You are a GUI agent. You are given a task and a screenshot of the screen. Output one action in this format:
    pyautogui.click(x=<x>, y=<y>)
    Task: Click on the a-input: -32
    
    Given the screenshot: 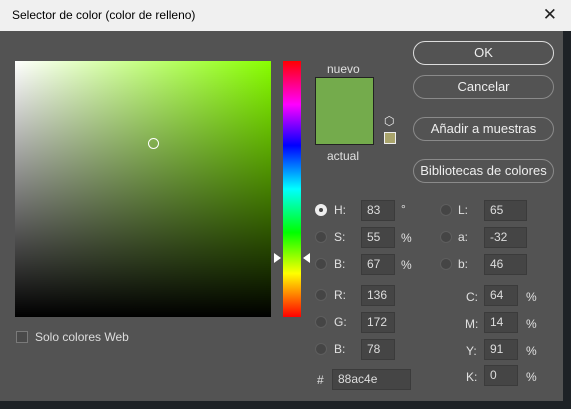 What is the action you would take?
    pyautogui.click(x=505, y=237)
    